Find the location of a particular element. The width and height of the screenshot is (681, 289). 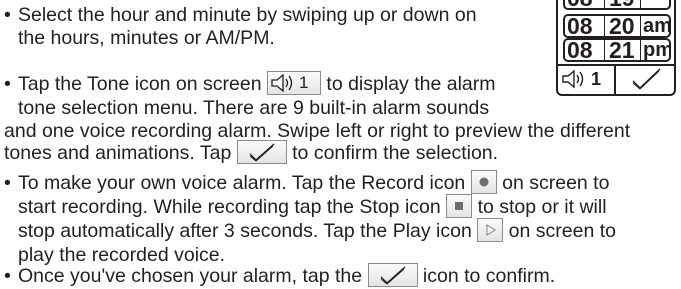

b4-post: icon to confirm. is located at coordinates (489, 276).